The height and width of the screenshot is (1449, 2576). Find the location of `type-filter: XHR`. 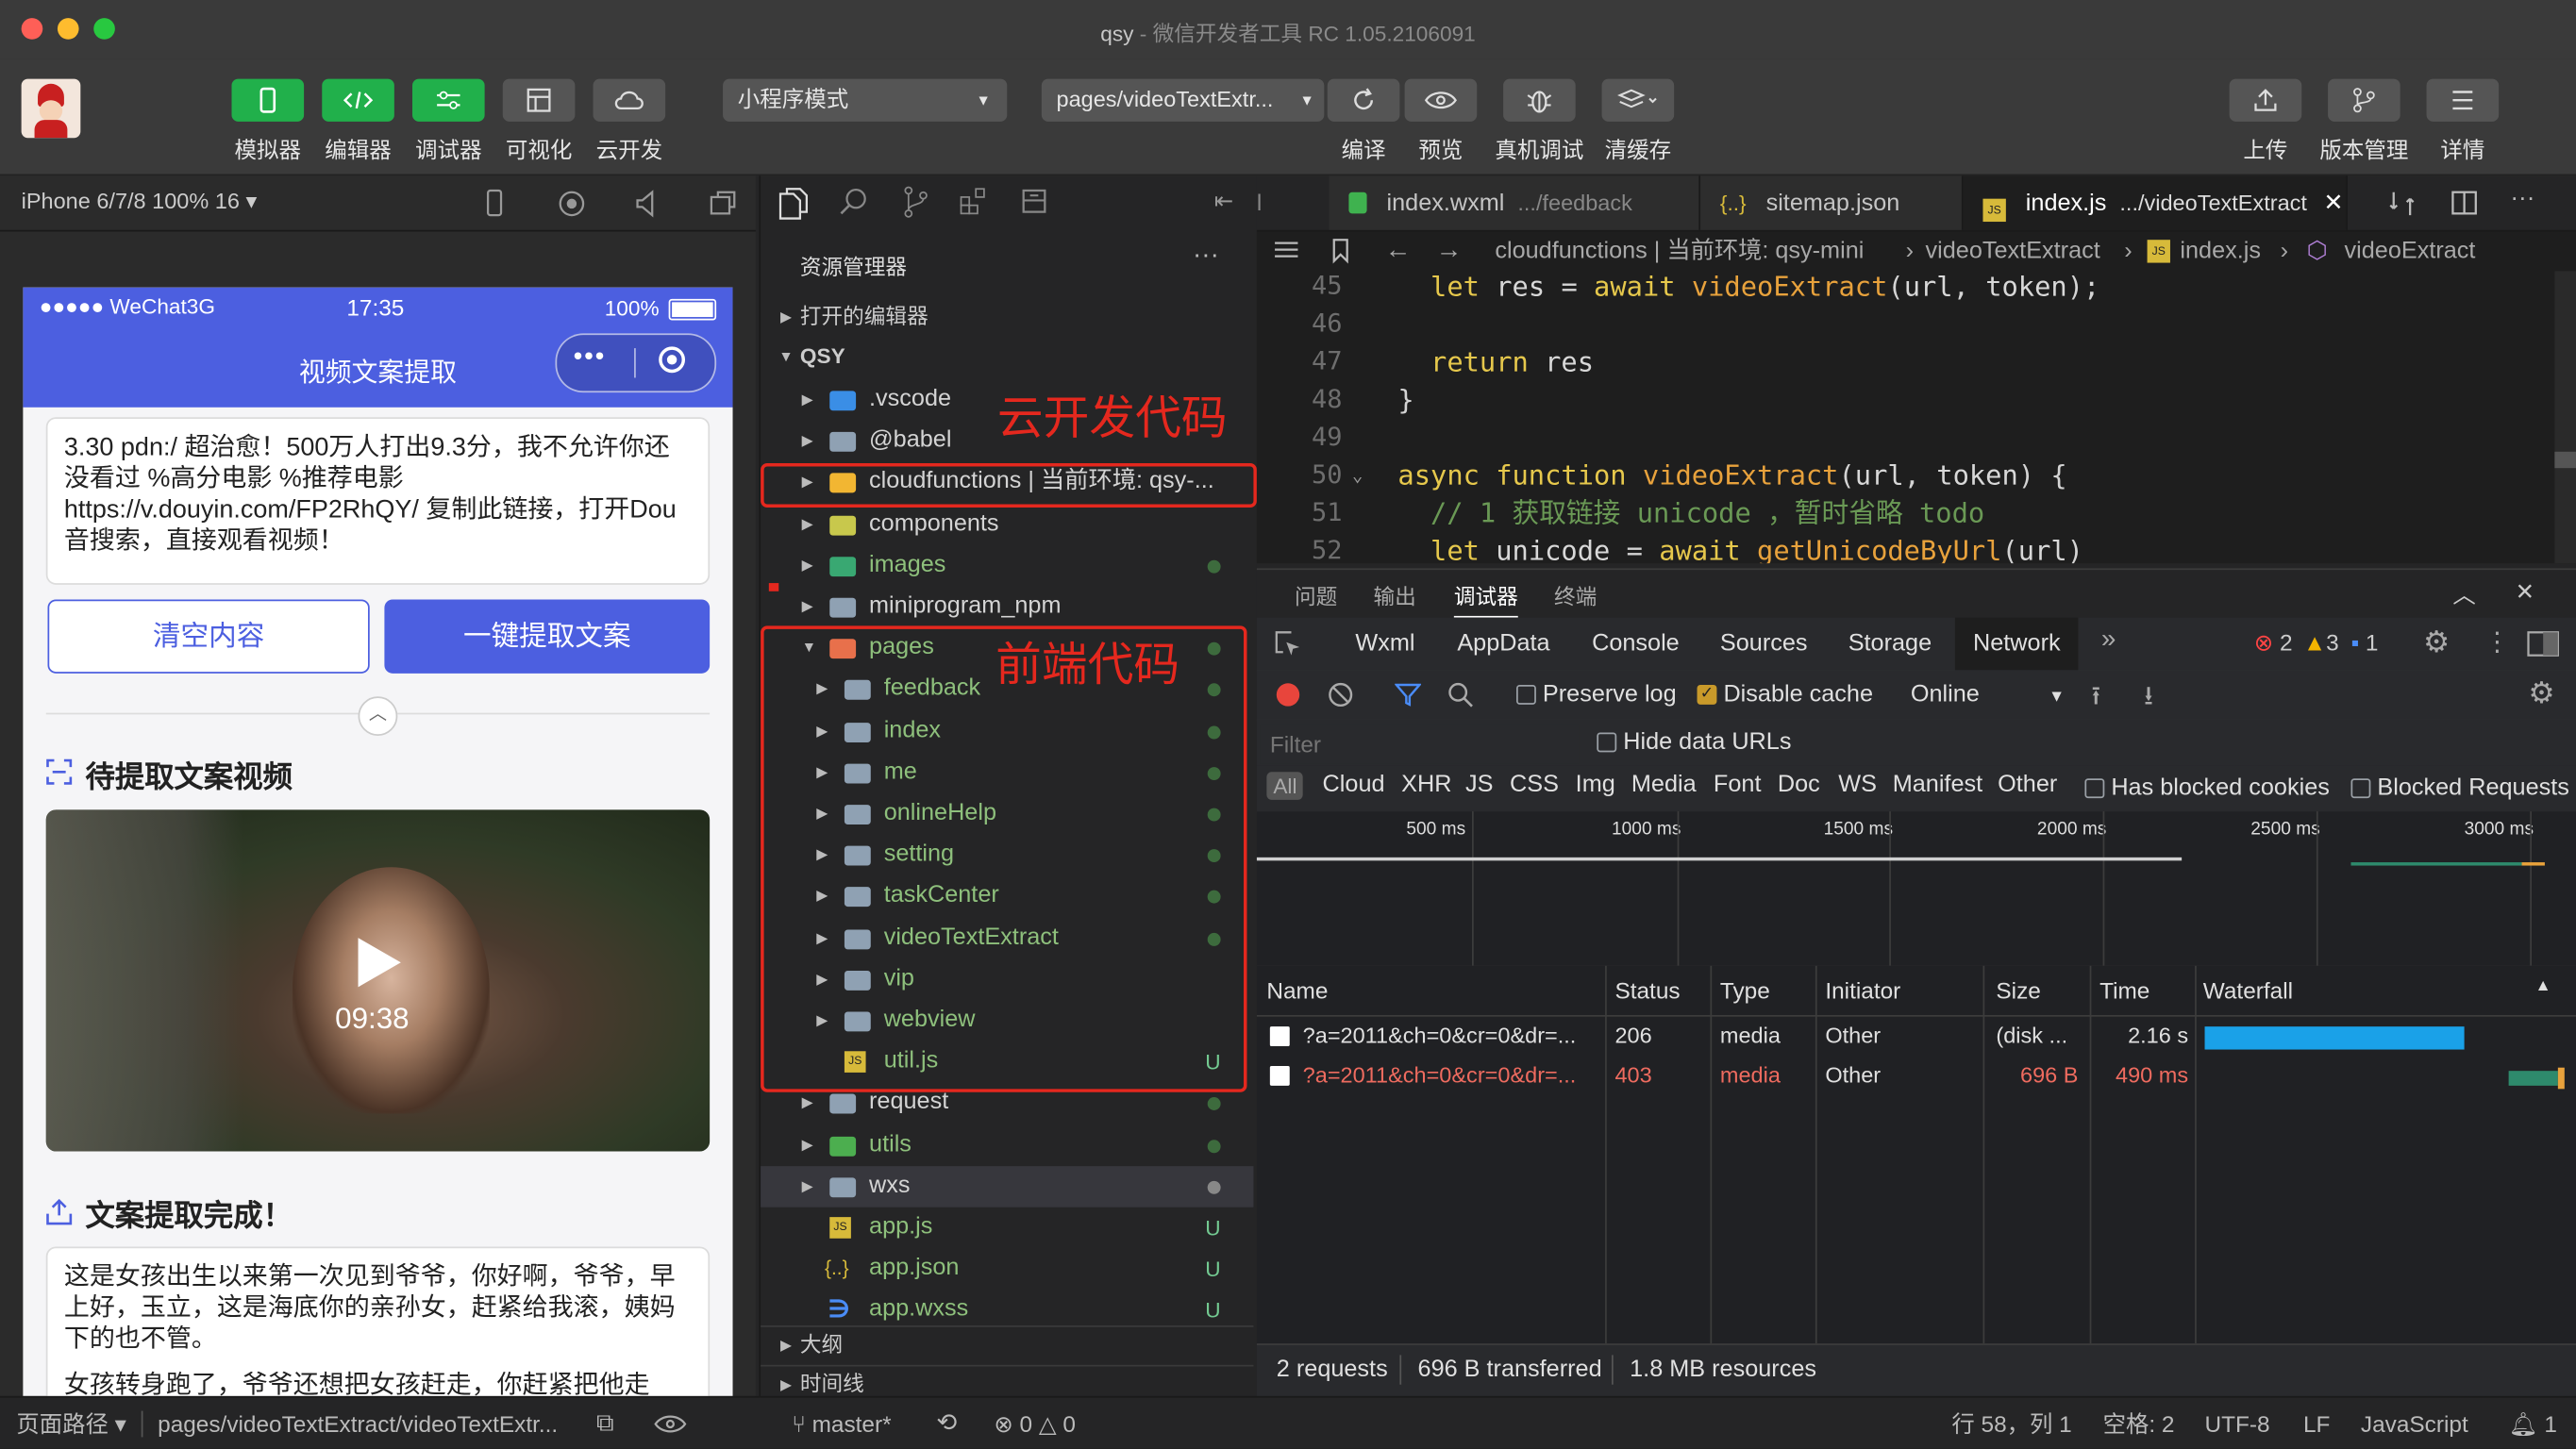

type-filter: XHR is located at coordinates (1426, 785).